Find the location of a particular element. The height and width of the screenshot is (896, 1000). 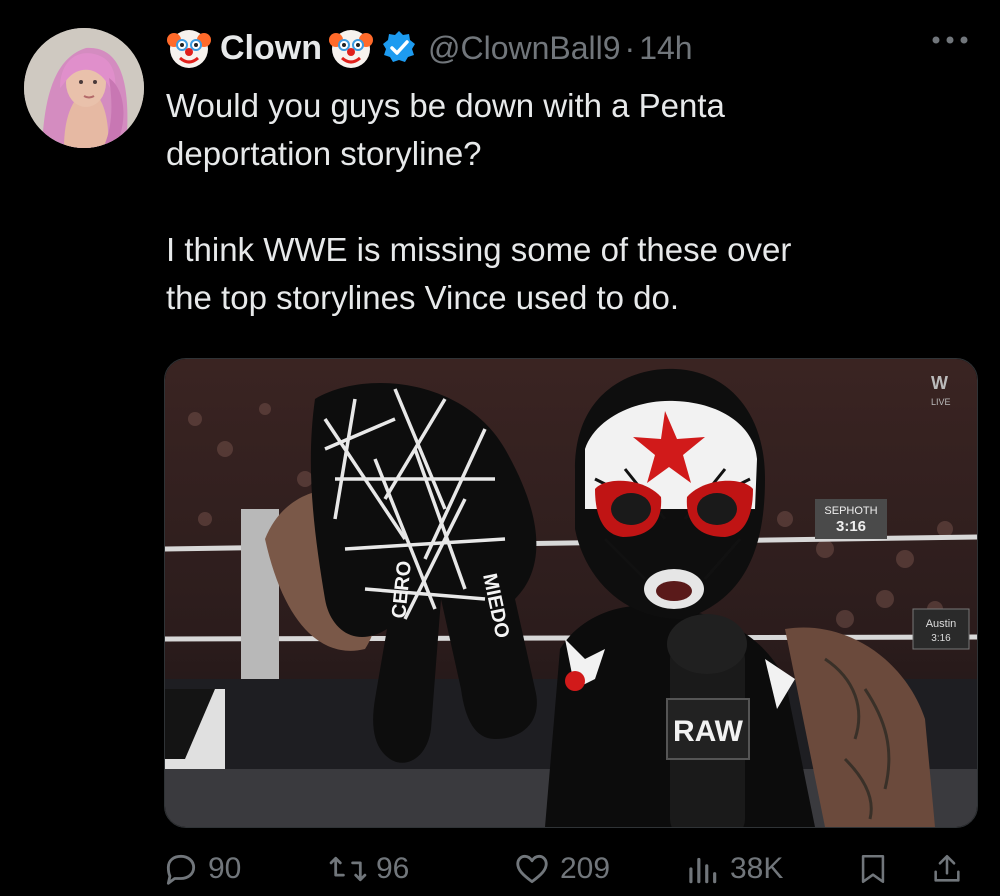

reply-button: 90 is located at coordinates (201, 869).